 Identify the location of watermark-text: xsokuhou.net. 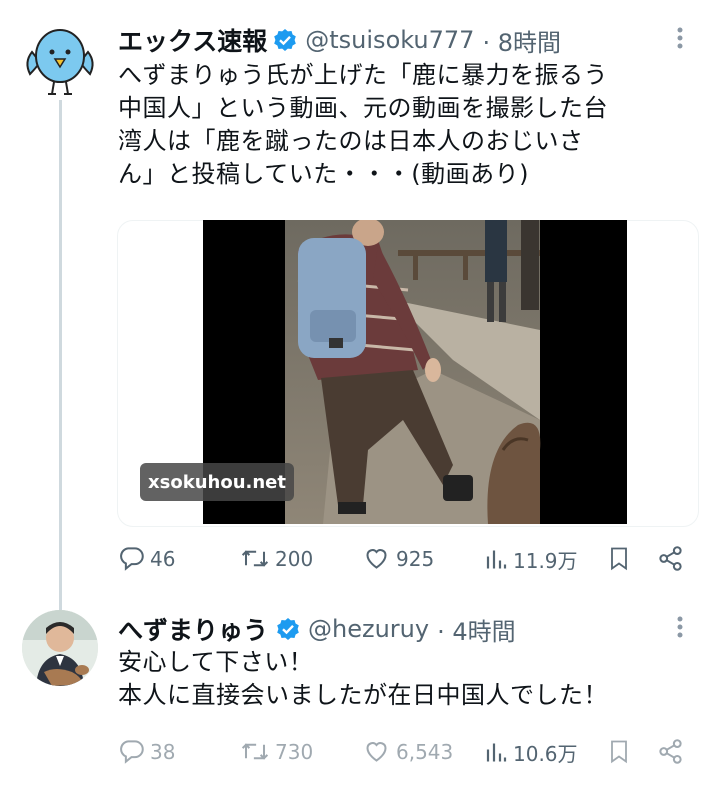
(217, 482).